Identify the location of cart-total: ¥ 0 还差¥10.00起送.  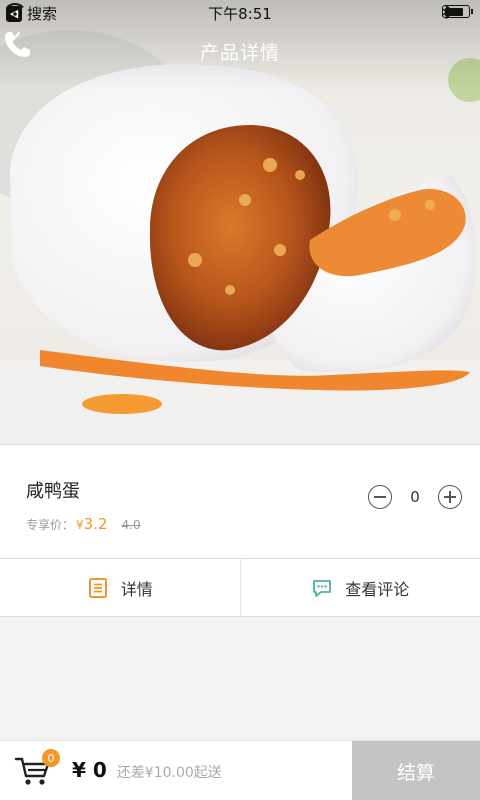
(147, 770).